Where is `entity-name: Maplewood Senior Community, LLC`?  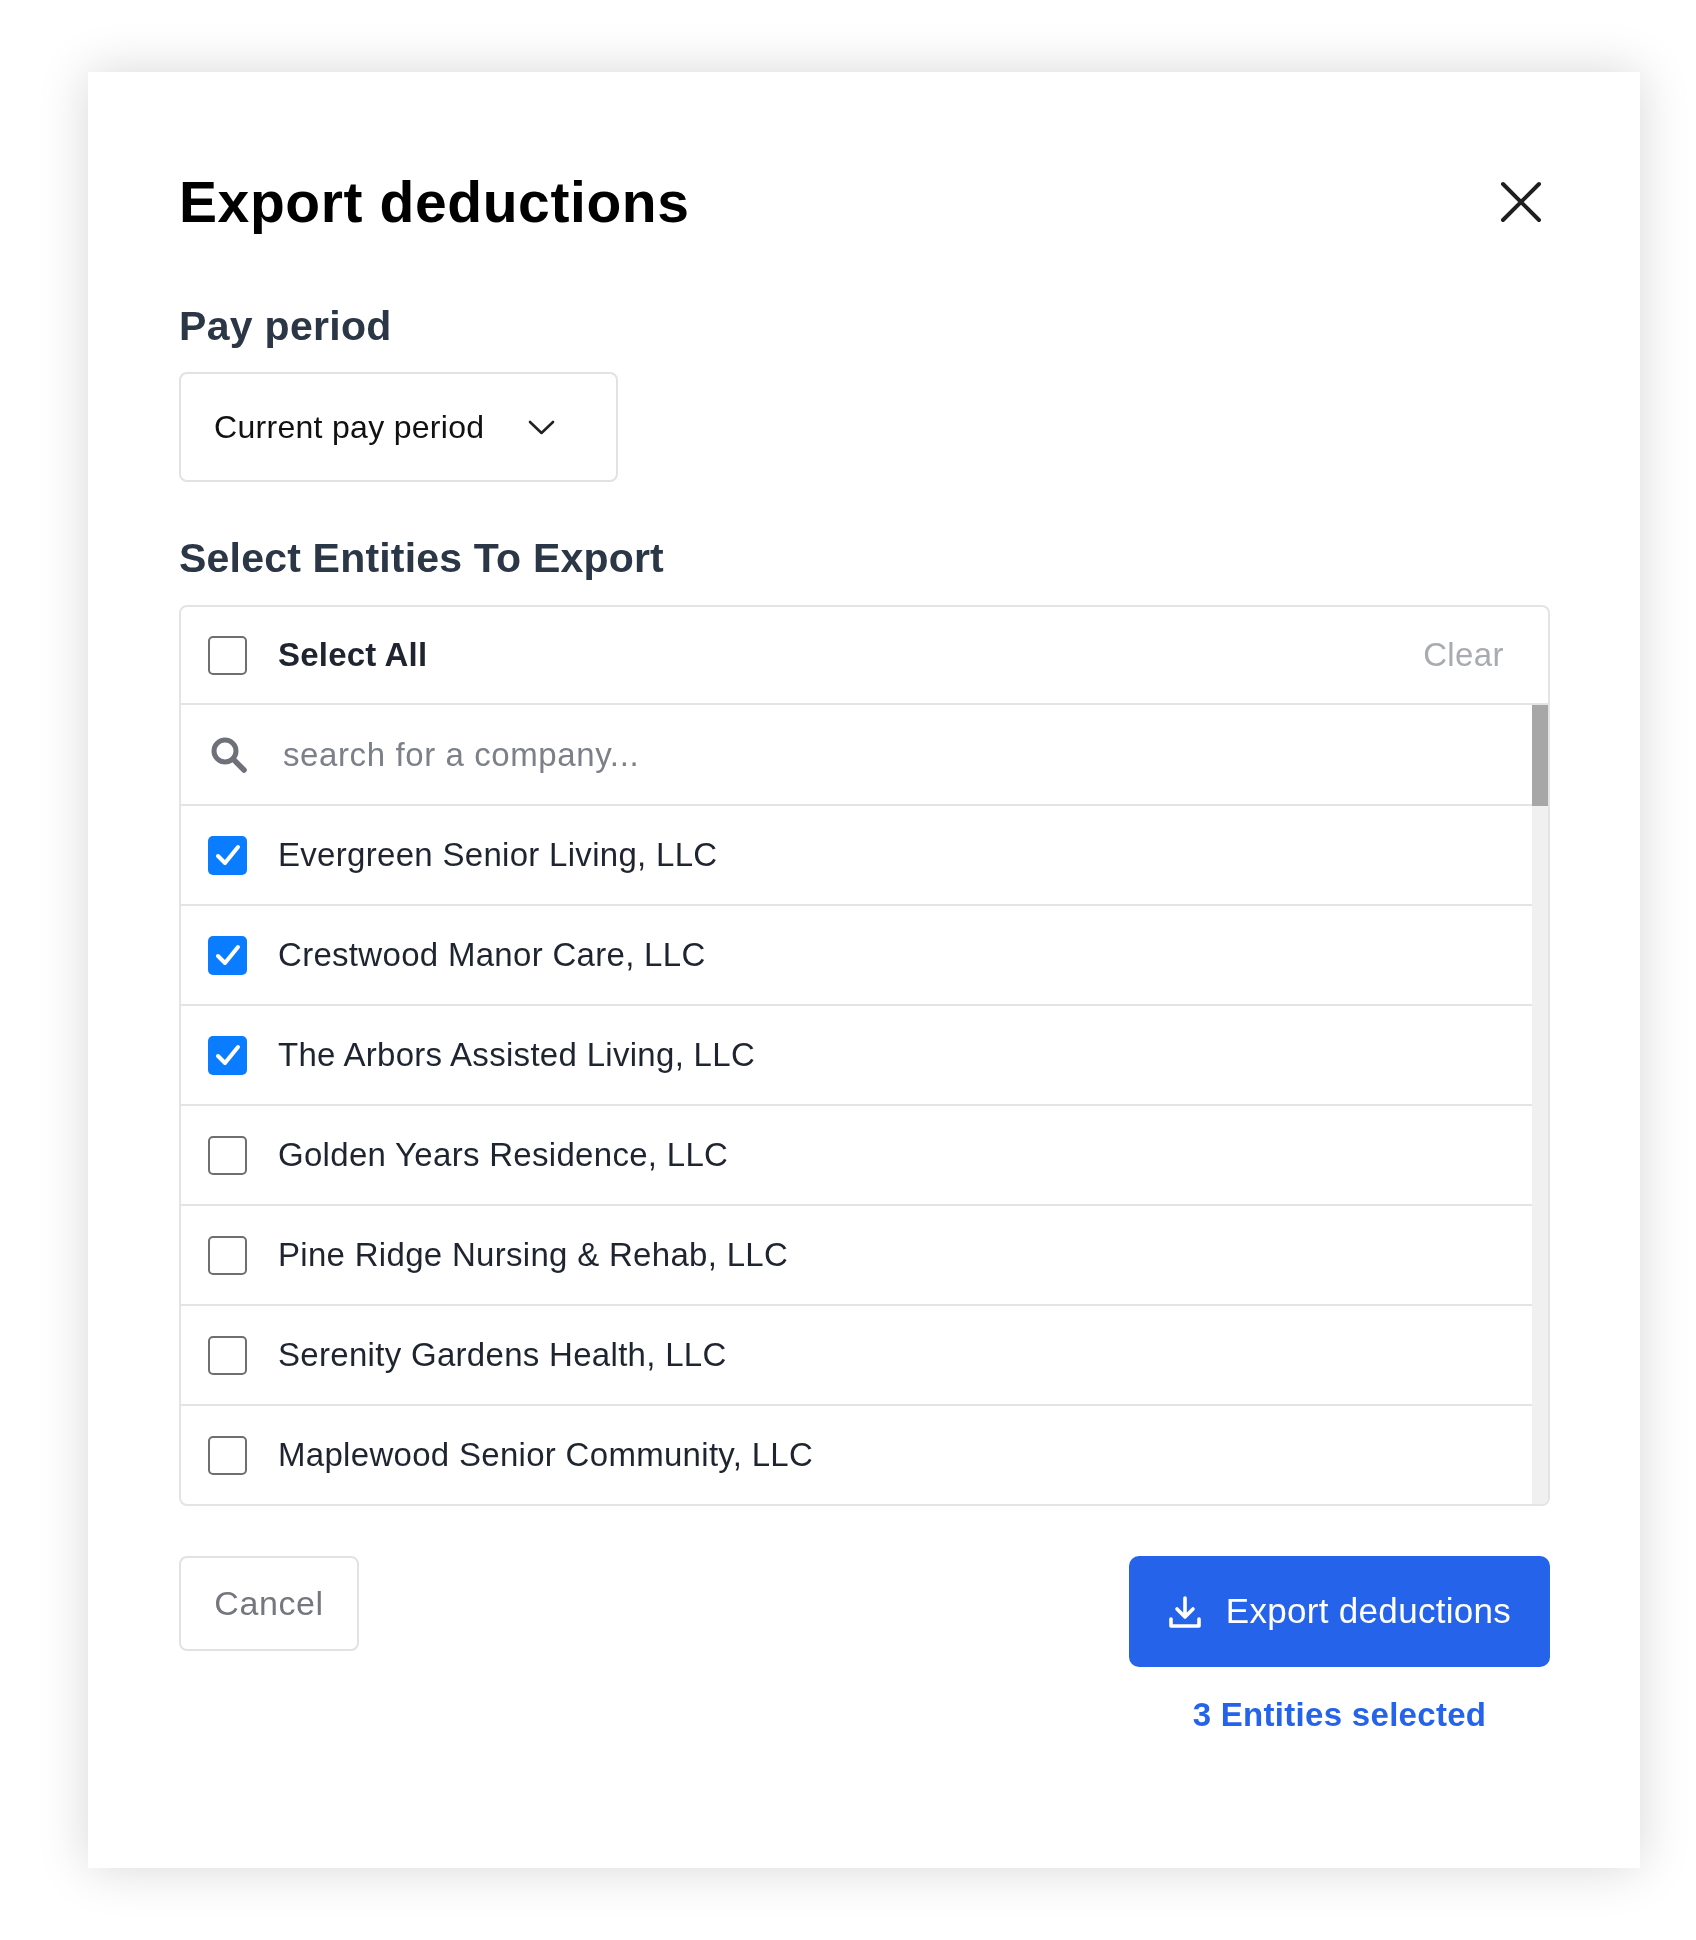
entity-name: Maplewood Senior Community, LLC is located at coordinates (546, 1455).